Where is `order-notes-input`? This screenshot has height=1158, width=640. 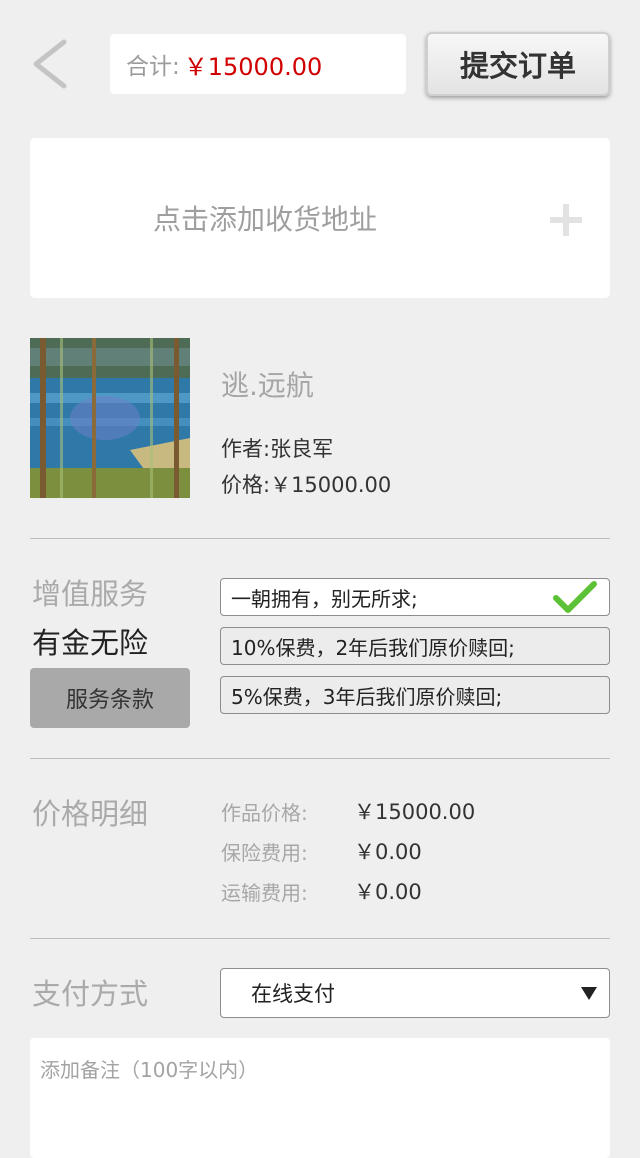
order-notes-input is located at coordinates (320, 1098).